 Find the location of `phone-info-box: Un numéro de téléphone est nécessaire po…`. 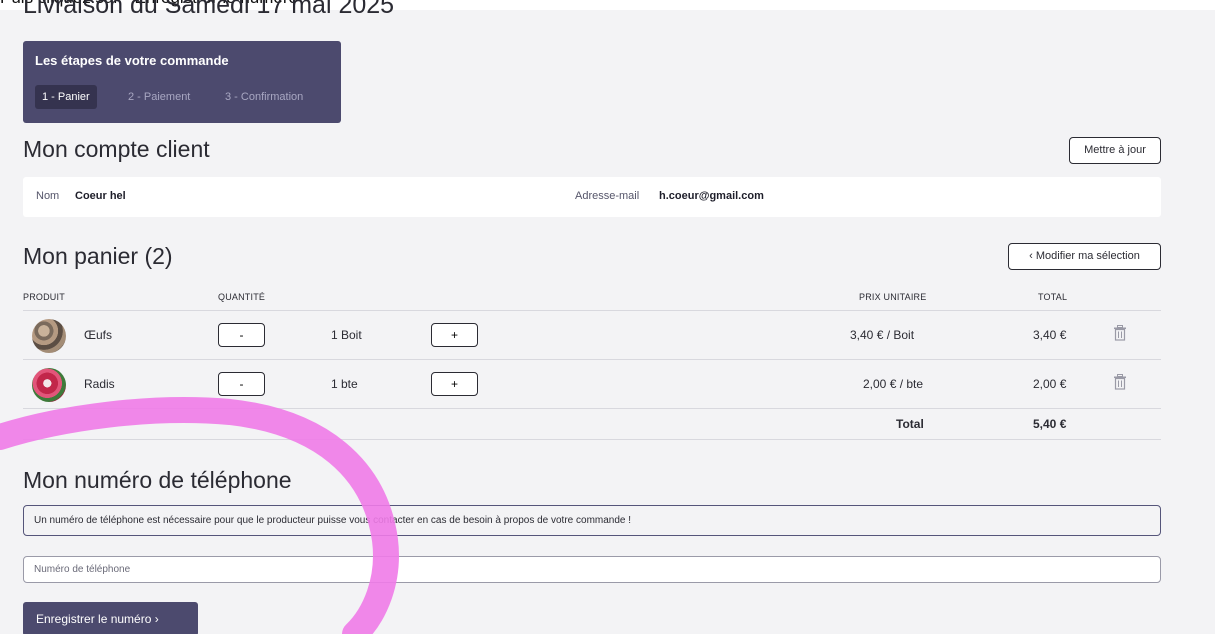

phone-info-box: Un numéro de téléphone est nécessaire po… is located at coordinates (592, 520).